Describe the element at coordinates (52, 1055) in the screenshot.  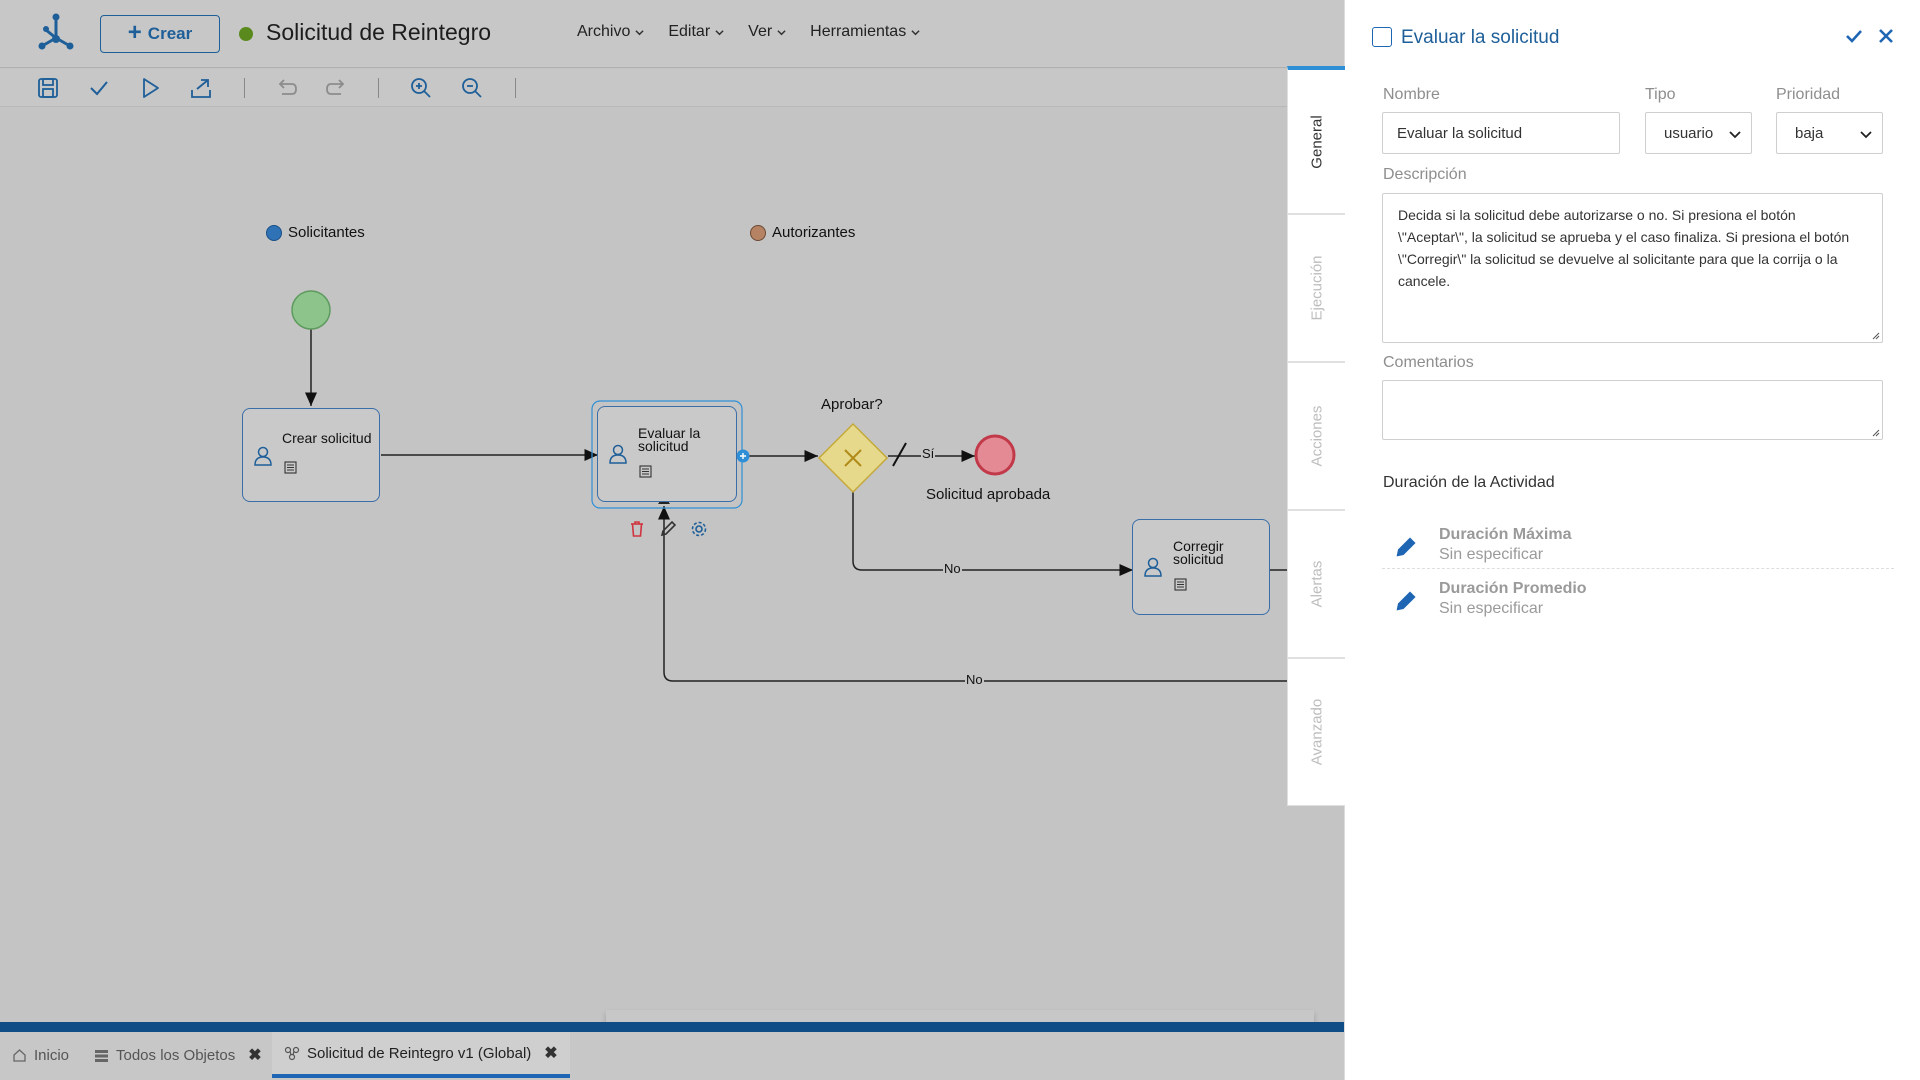
I see `tab-inicio-label: Inicio` at that location.